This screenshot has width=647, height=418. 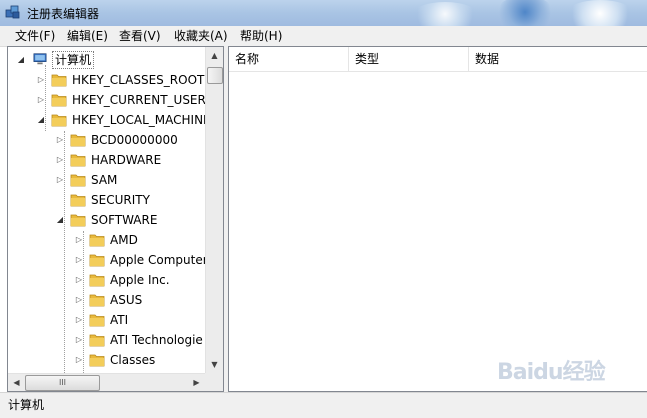 What do you see at coordinates (140, 36) in the screenshot?
I see `menu-view: 查看(V)` at bounding box center [140, 36].